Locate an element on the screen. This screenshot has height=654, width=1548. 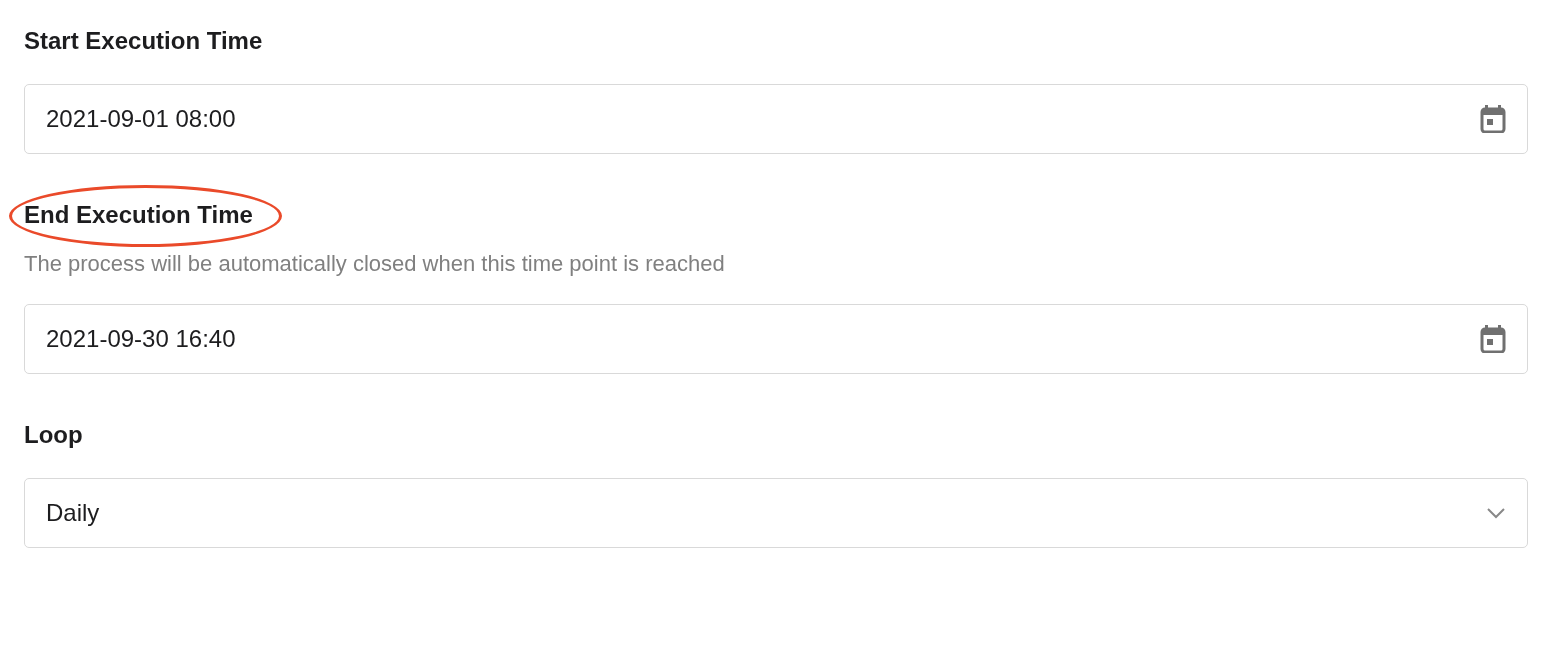
field-label: Start Execution Time is located at coordinates (143, 41).